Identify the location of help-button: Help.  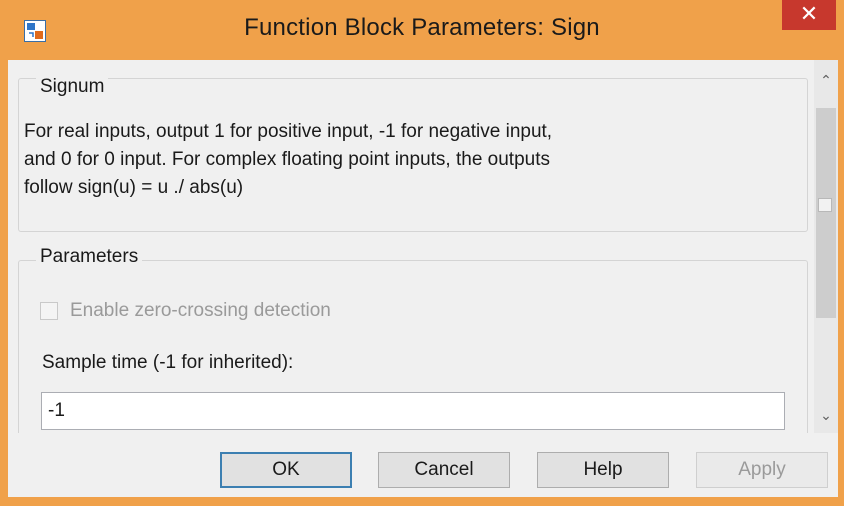
(603, 470).